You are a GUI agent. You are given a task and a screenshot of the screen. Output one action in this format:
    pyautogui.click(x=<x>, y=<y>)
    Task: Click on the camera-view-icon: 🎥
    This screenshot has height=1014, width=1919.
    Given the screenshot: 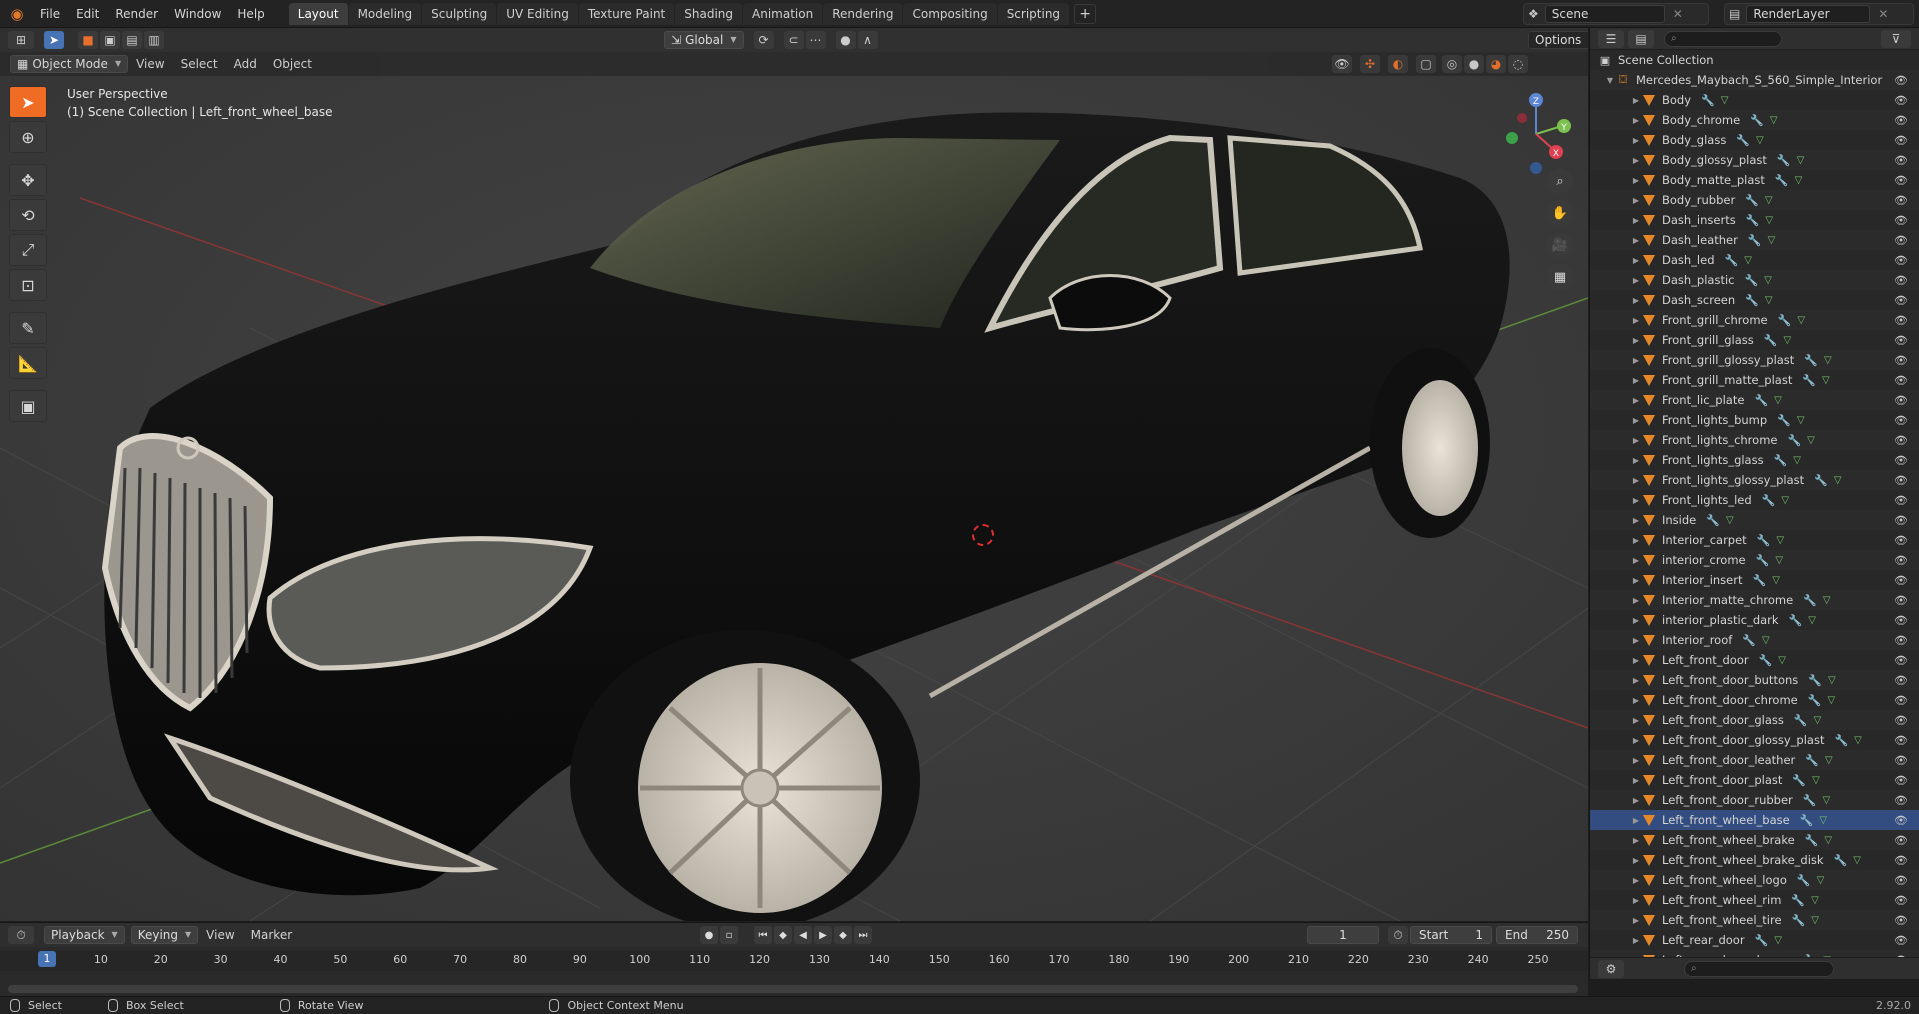 What is the action you would take?
    pyautogui.click(x=1560, y=245)
    